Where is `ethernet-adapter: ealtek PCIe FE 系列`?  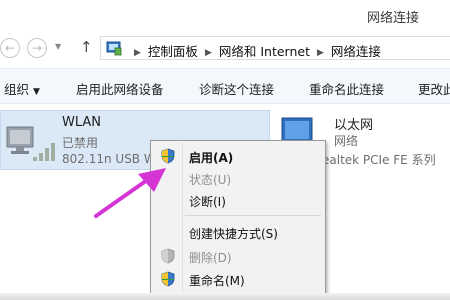
ethernet-adapter: ealtek PCIe FE 系列 is located at coordinates (379, 160).